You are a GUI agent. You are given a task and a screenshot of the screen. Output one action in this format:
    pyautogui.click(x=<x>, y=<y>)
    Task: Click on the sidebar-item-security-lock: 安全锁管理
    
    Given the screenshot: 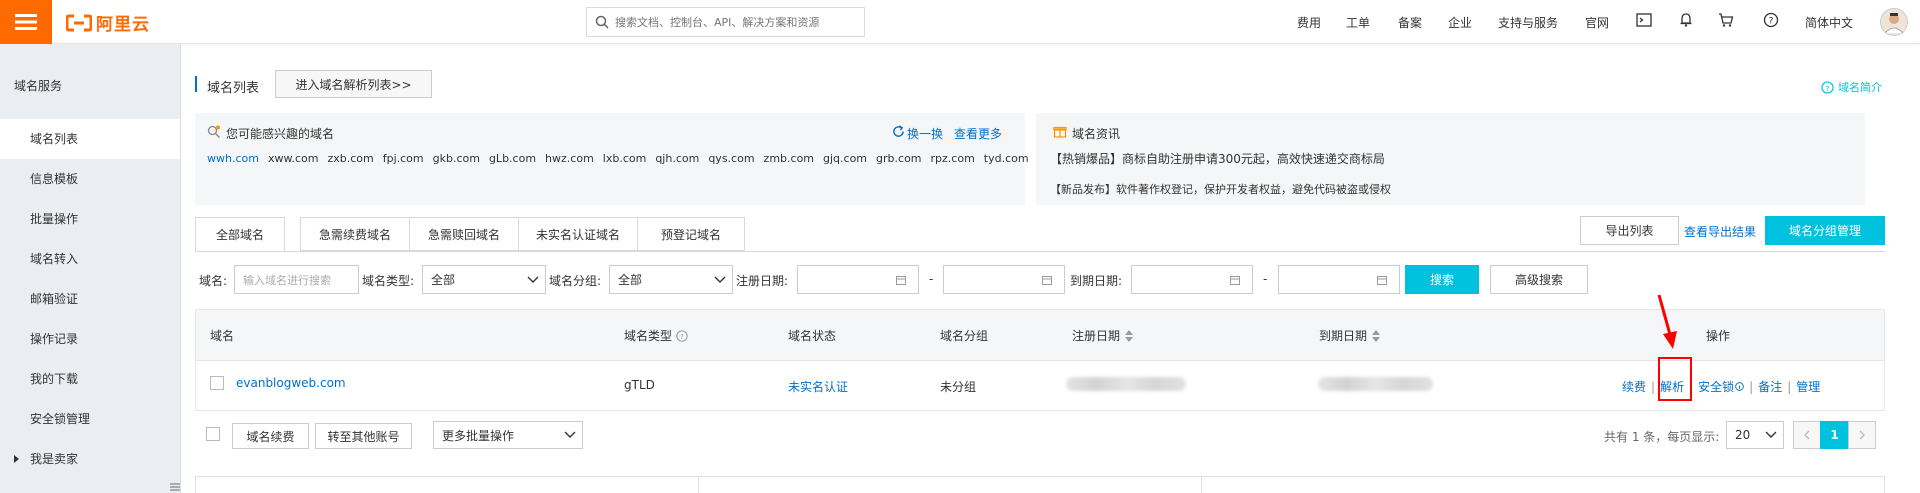 What is the action you would take?
    pyautogui.click(x=90, y=419)
    